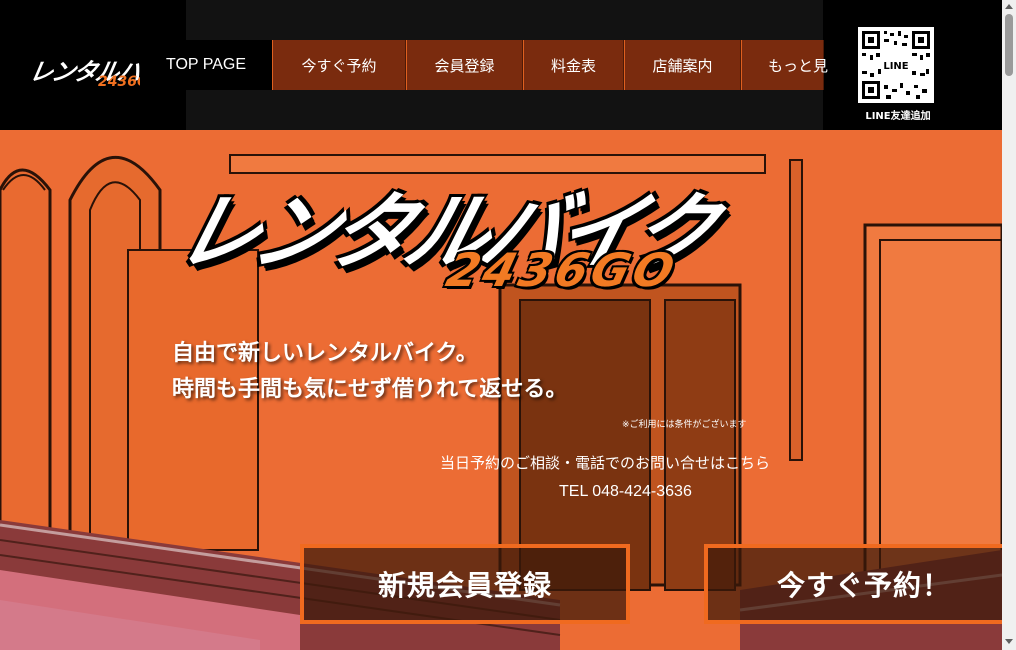  Describe the element at coordinates (684, 425) in the screenshot. I see `usage-condition-note: ※ご利用には条件がございます` at that location.